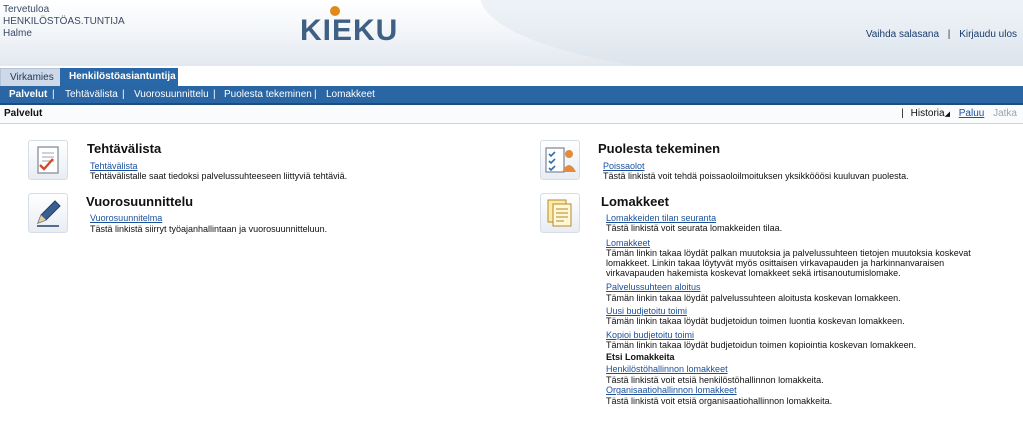  I want to click on logo-dot, so click(335, 11).